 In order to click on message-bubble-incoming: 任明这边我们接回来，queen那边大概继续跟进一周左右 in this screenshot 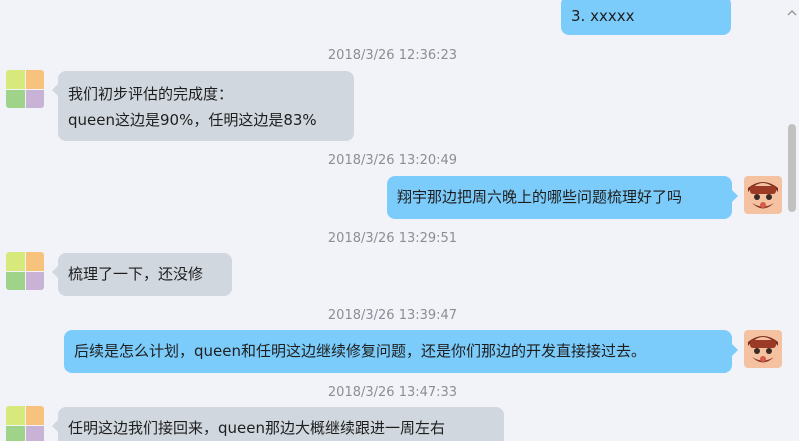, I will do `click(278, 424)`.